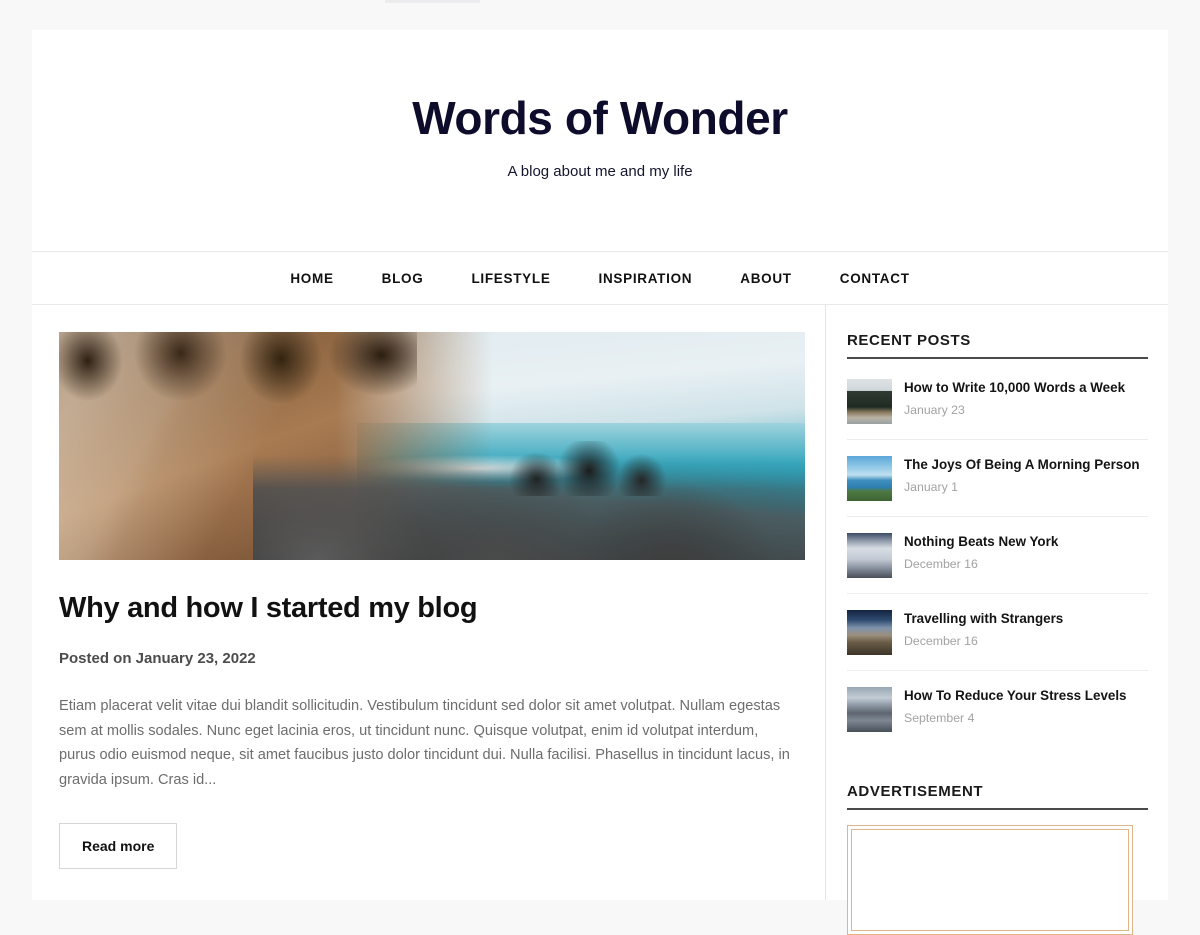 This screenshot has height=935, width=1200. What do you see at coordinates (997, 345) in the screenshot?
I see `recent-posts-title: RECENT POSTS` at bounding box center [997, 345].